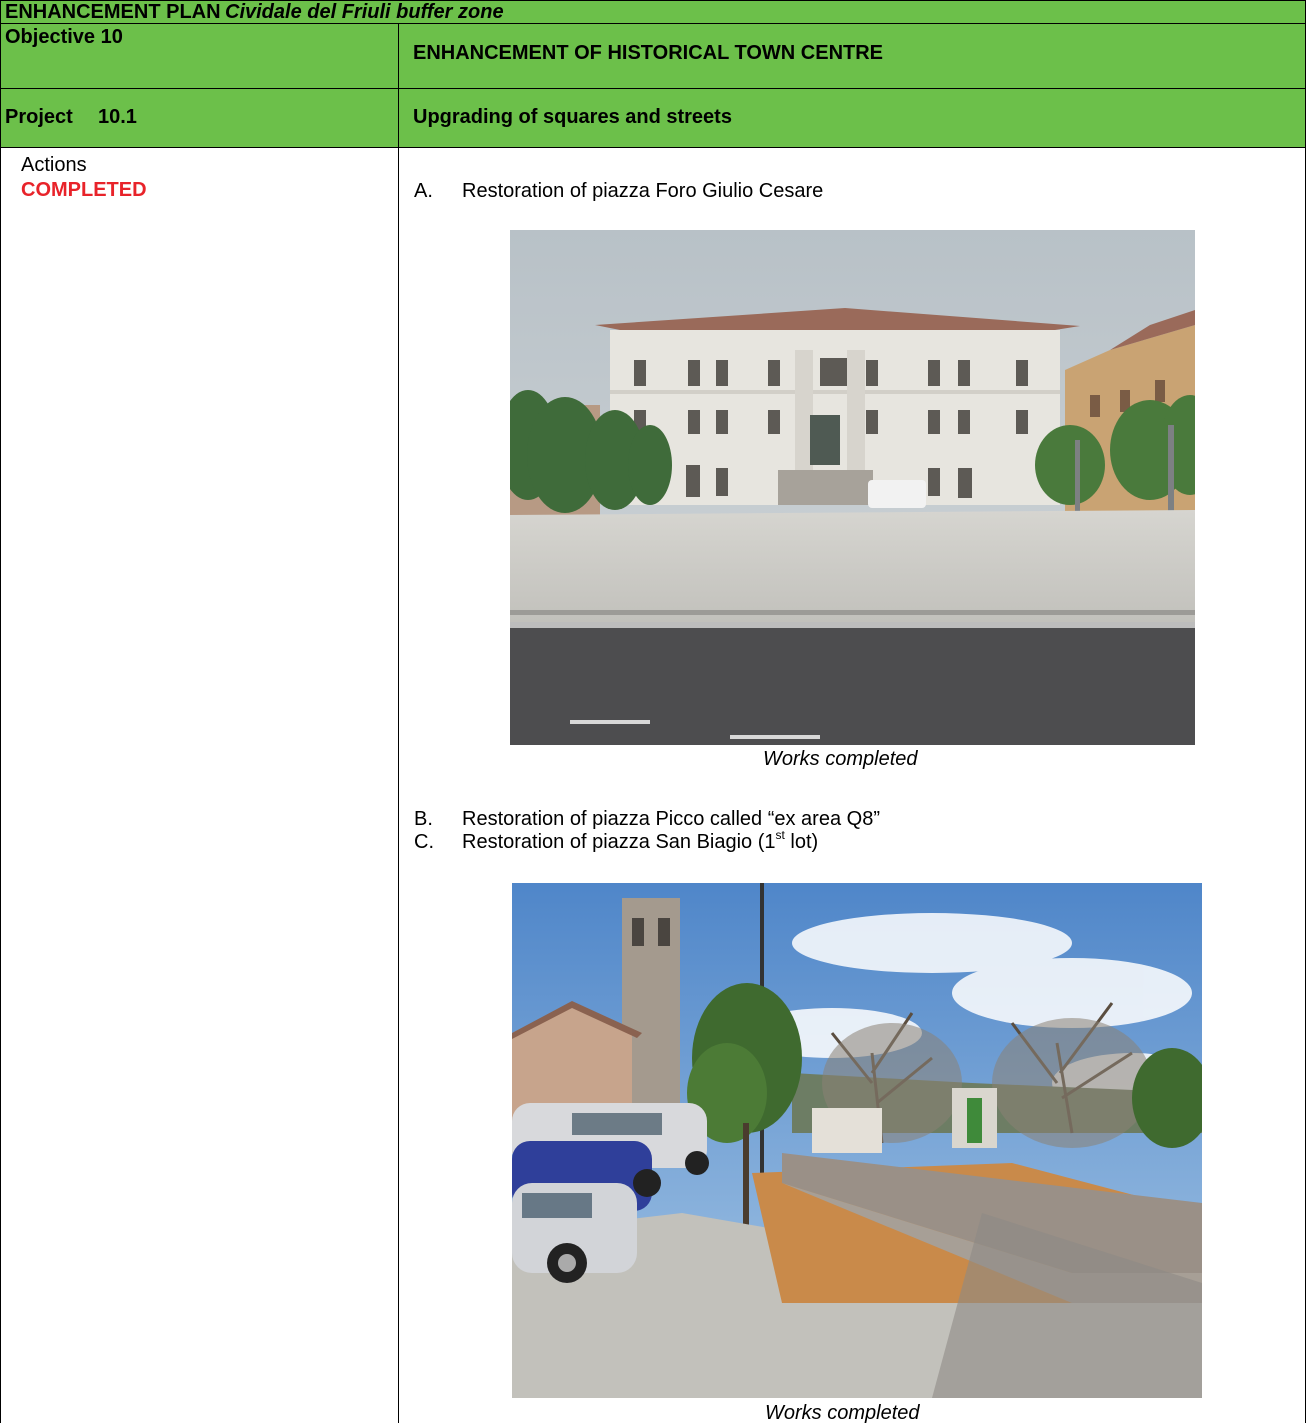  I want to click on item-a-text: Restoration of piazza Foro Giulio Cesare, so click(643, 191).